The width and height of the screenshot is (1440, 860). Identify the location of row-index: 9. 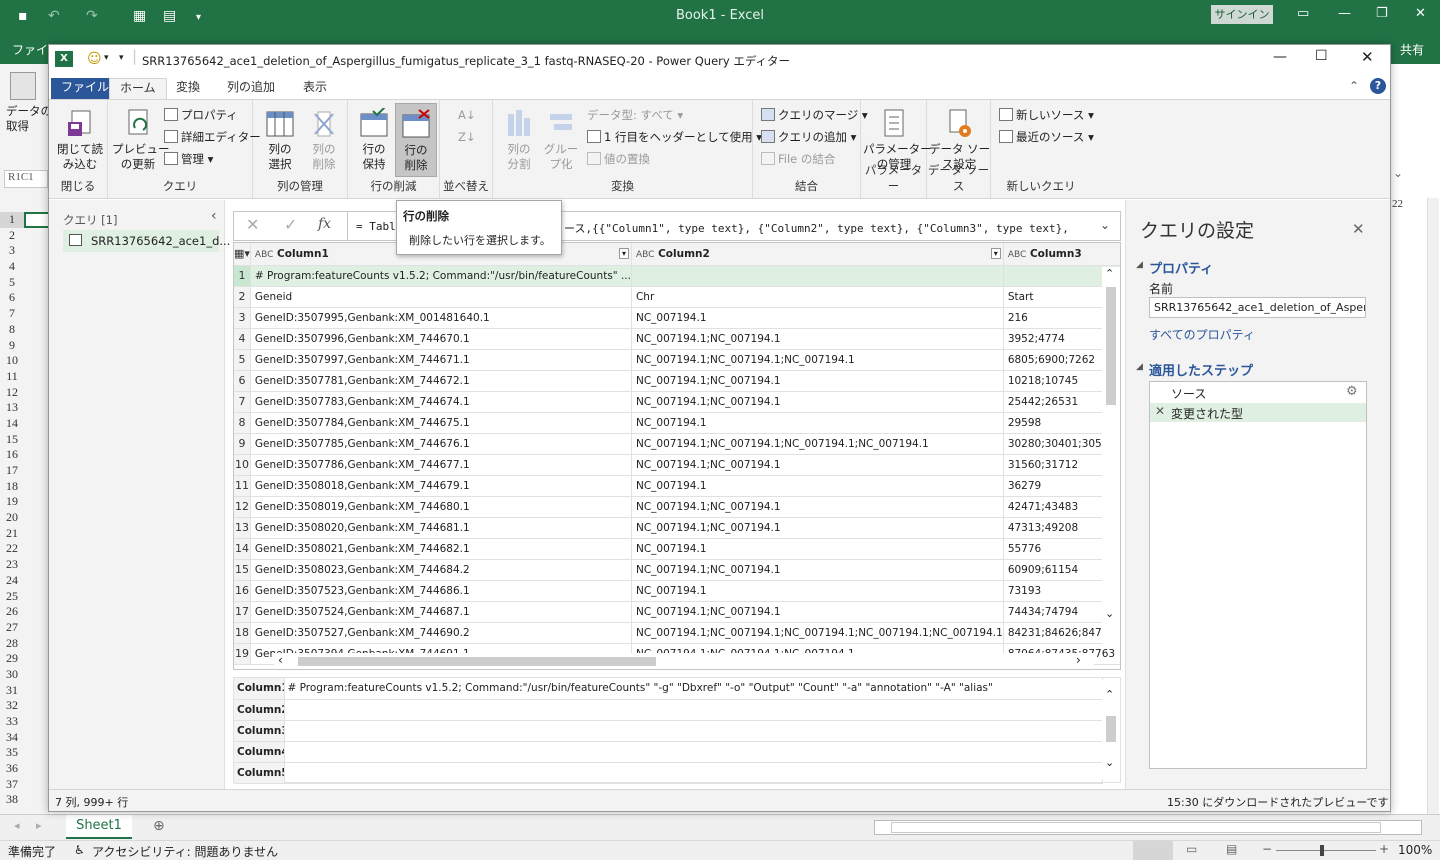
(242, 444).